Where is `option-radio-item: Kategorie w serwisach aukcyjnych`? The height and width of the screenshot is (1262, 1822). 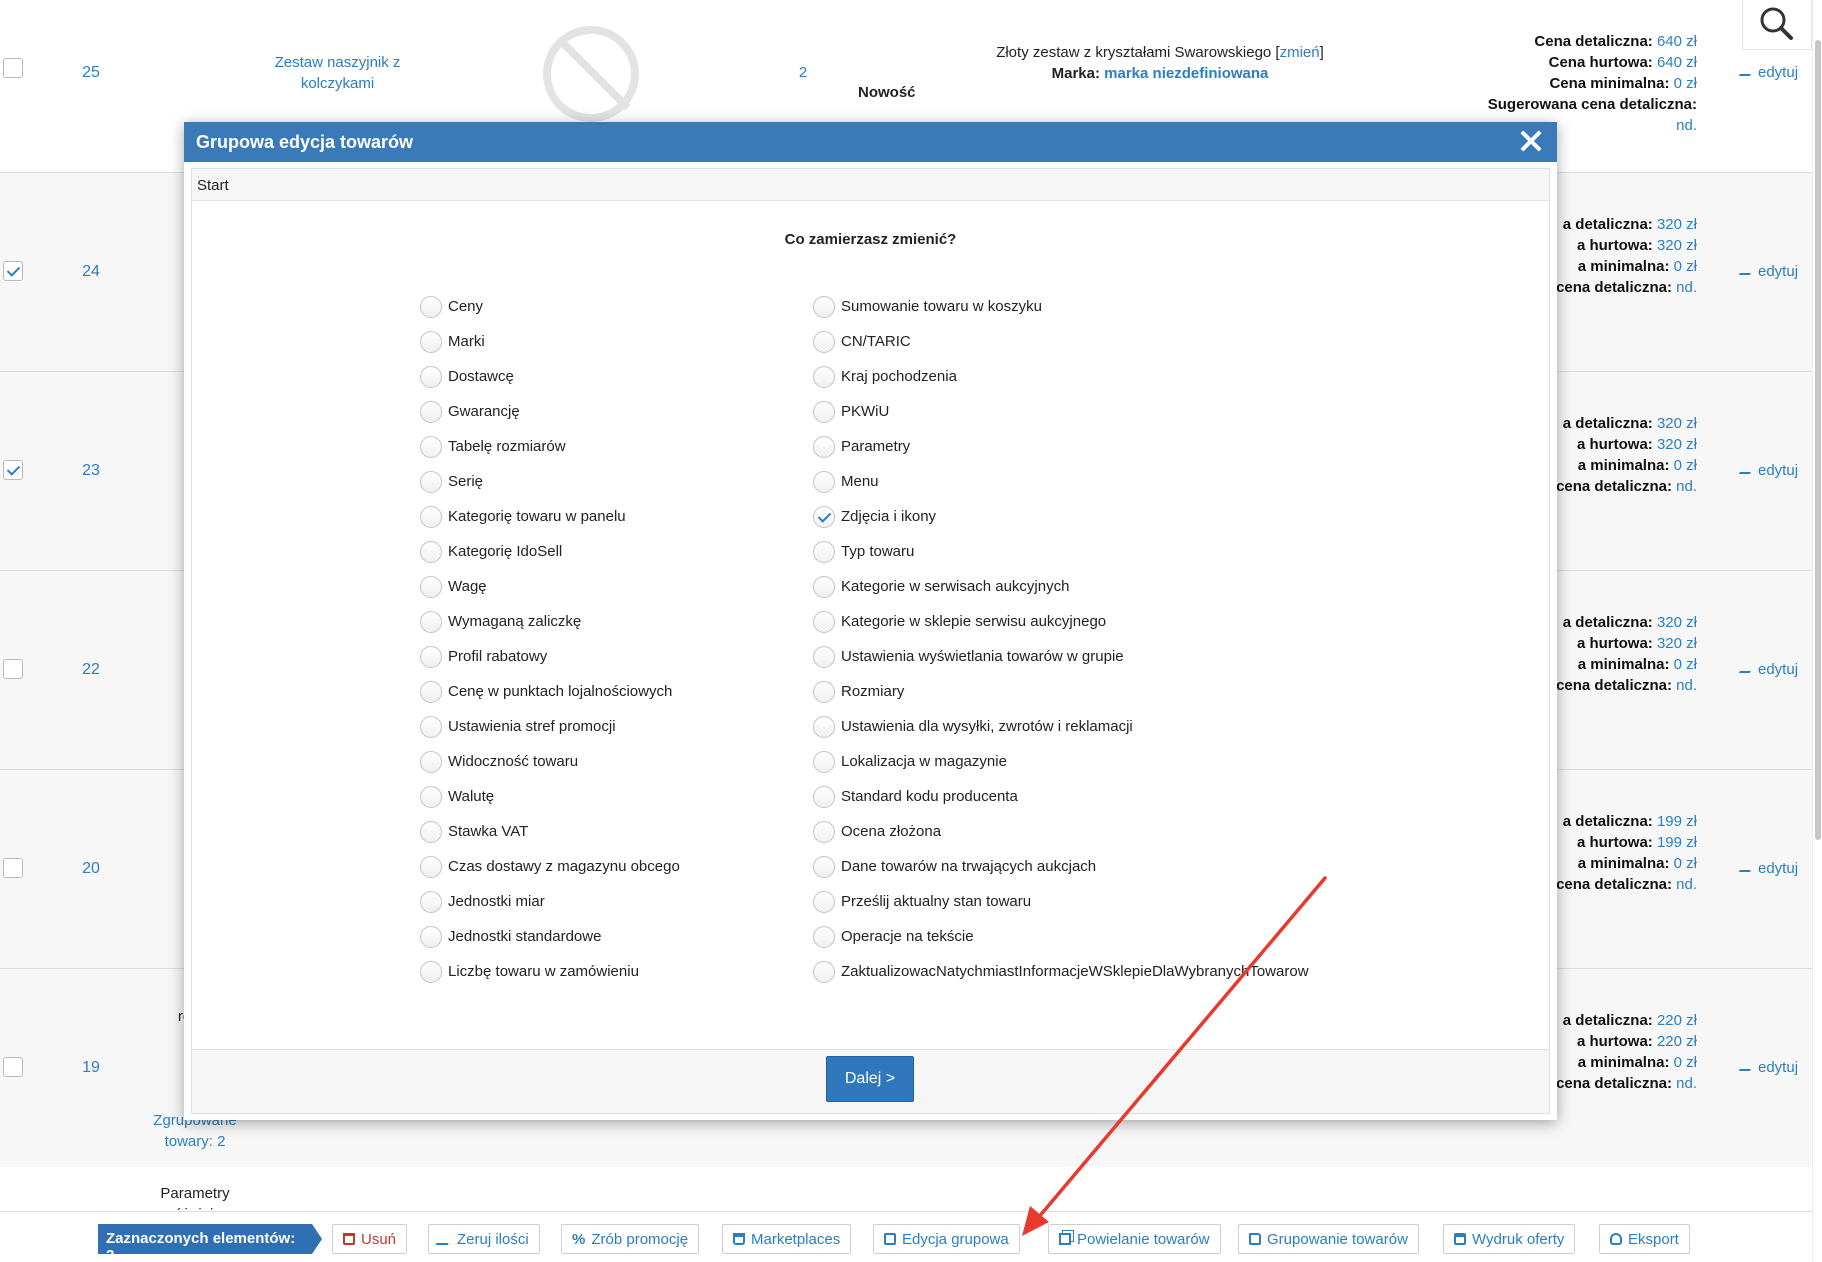 option-radio-item: Kategorie w serwisach aukcyjnych is located at coordinates (1061, 586).